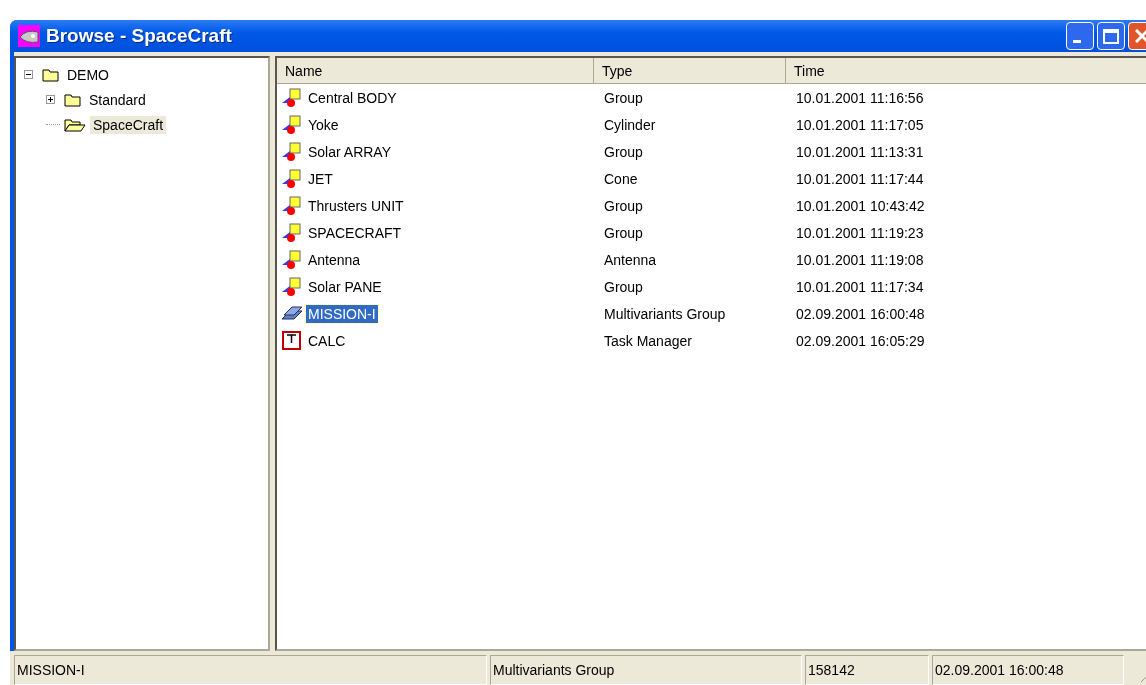  What do you see at coordinates (320, 178) in the screenshot?
I see `item-name: JET` at bounding box center [320, 178].